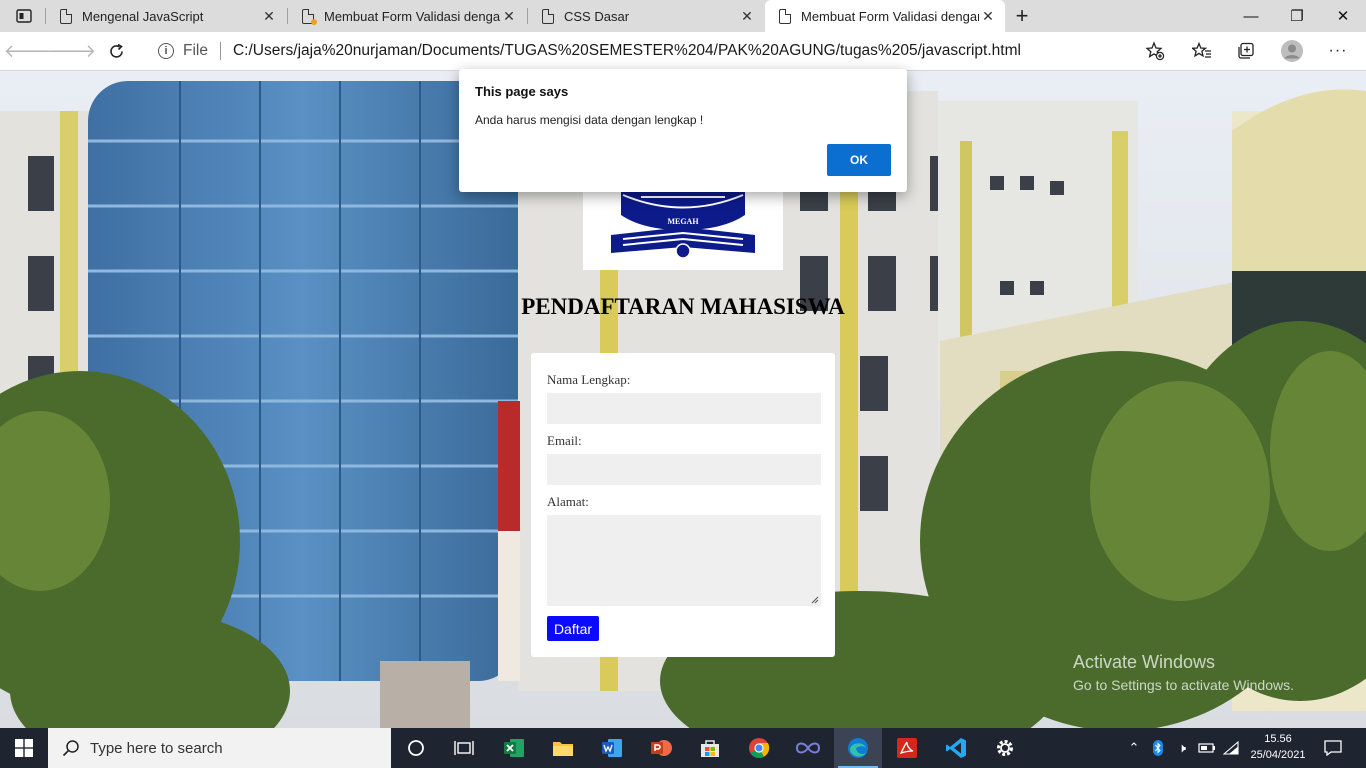  What do you see at coordinates (1202, 51) in the screenshot?
I see `favorites-button` at bounding box center [1202, 51].